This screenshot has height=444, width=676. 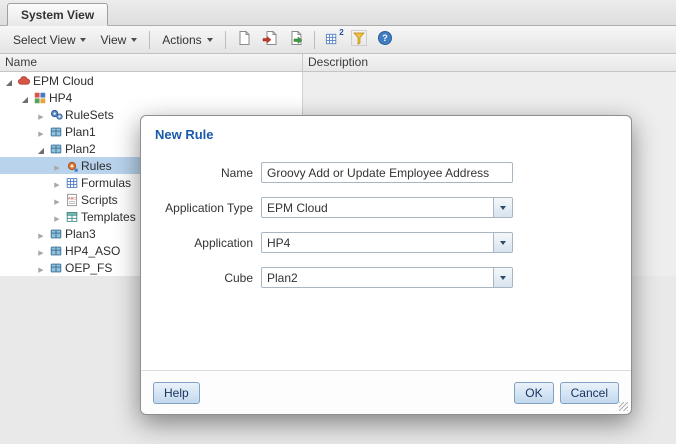 I want to click on tab-label: System View, so click(x=58, y=15).